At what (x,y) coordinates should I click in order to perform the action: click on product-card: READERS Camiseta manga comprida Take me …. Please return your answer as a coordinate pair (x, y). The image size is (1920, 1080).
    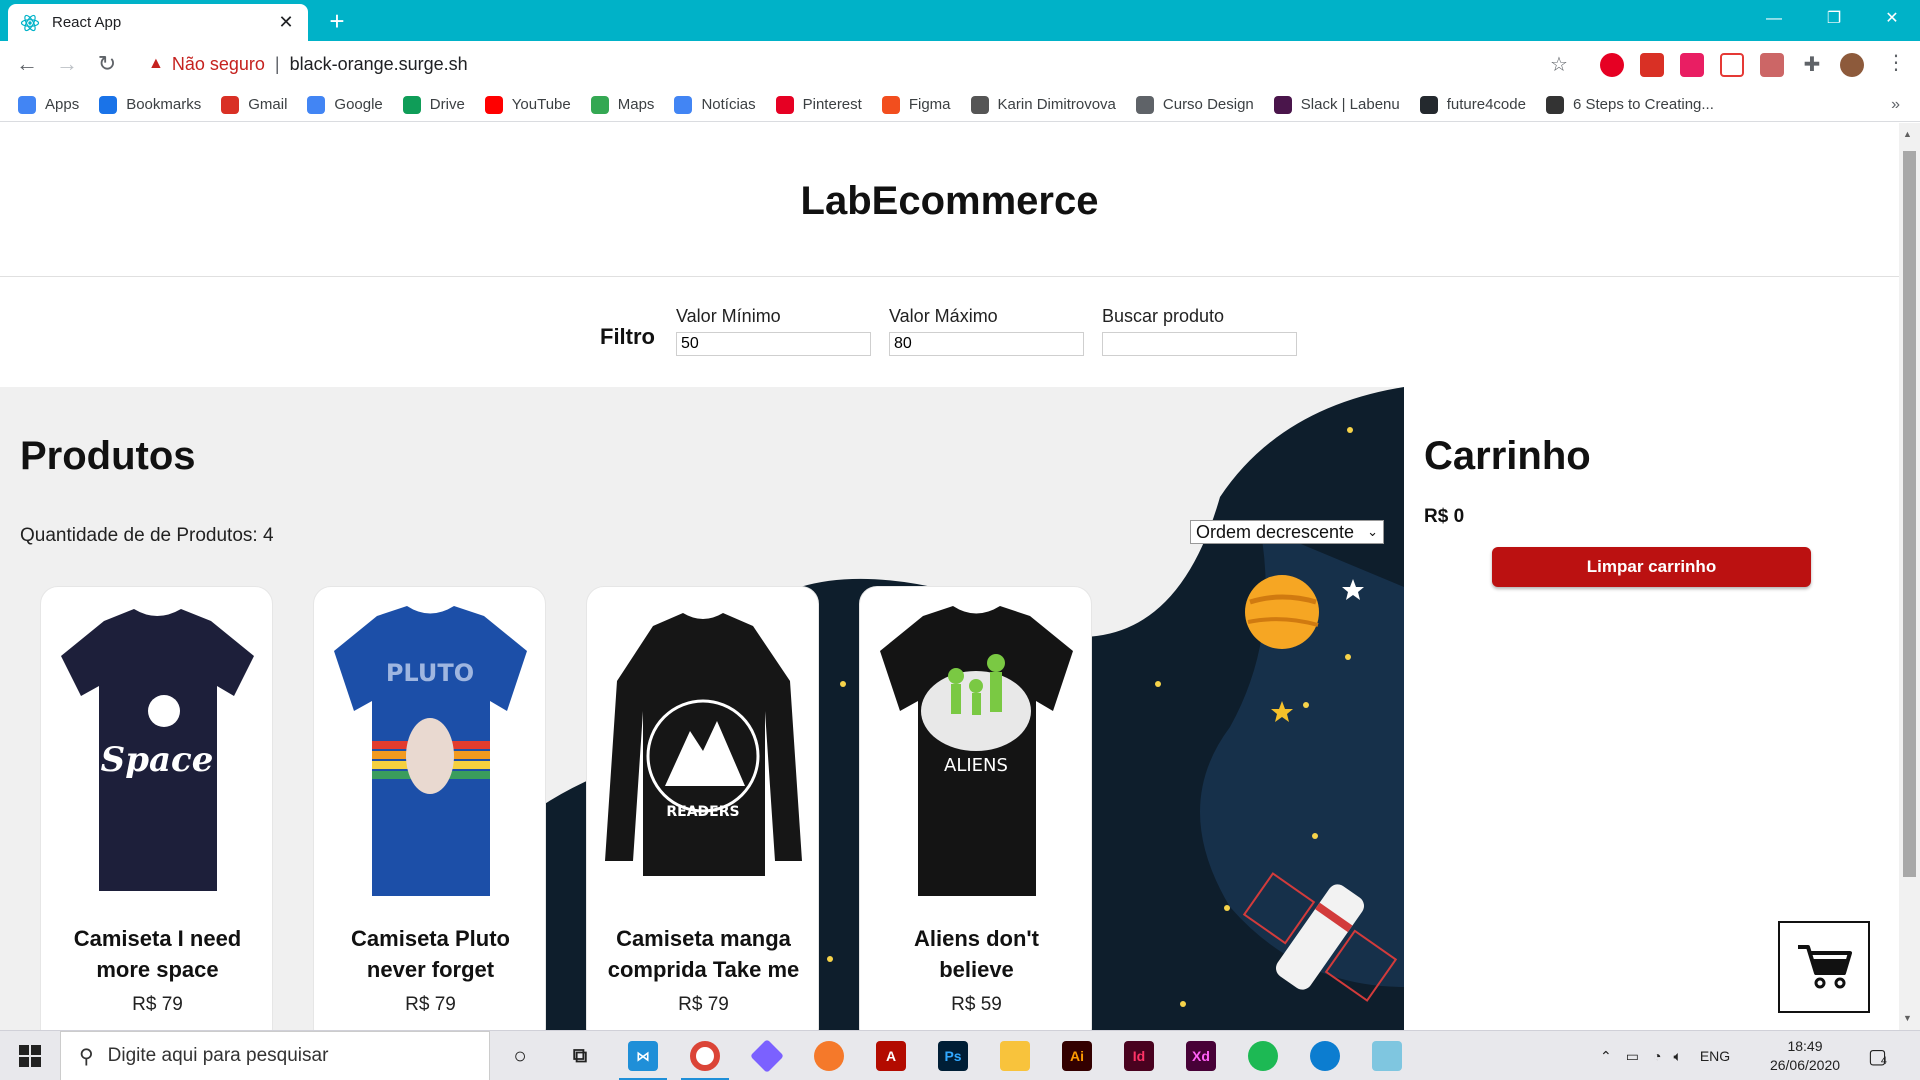
    Looking at the image, I should click on (702, 808).